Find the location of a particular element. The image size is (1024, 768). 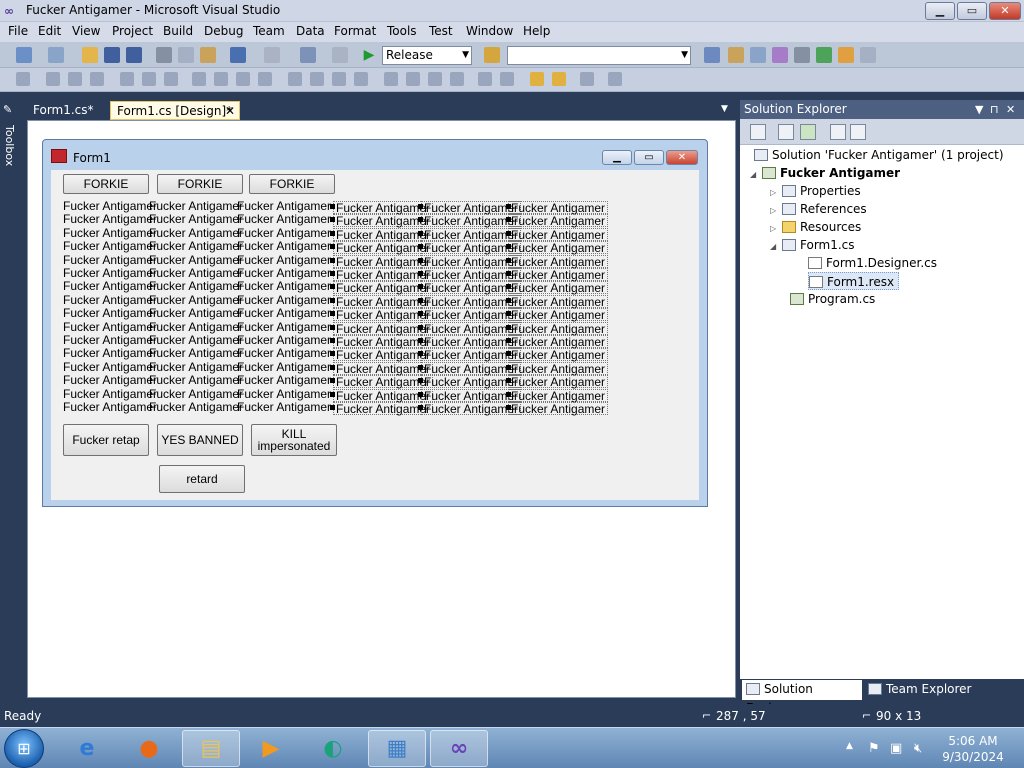

navigate-forward-icon is located at coordinates (340, 55).